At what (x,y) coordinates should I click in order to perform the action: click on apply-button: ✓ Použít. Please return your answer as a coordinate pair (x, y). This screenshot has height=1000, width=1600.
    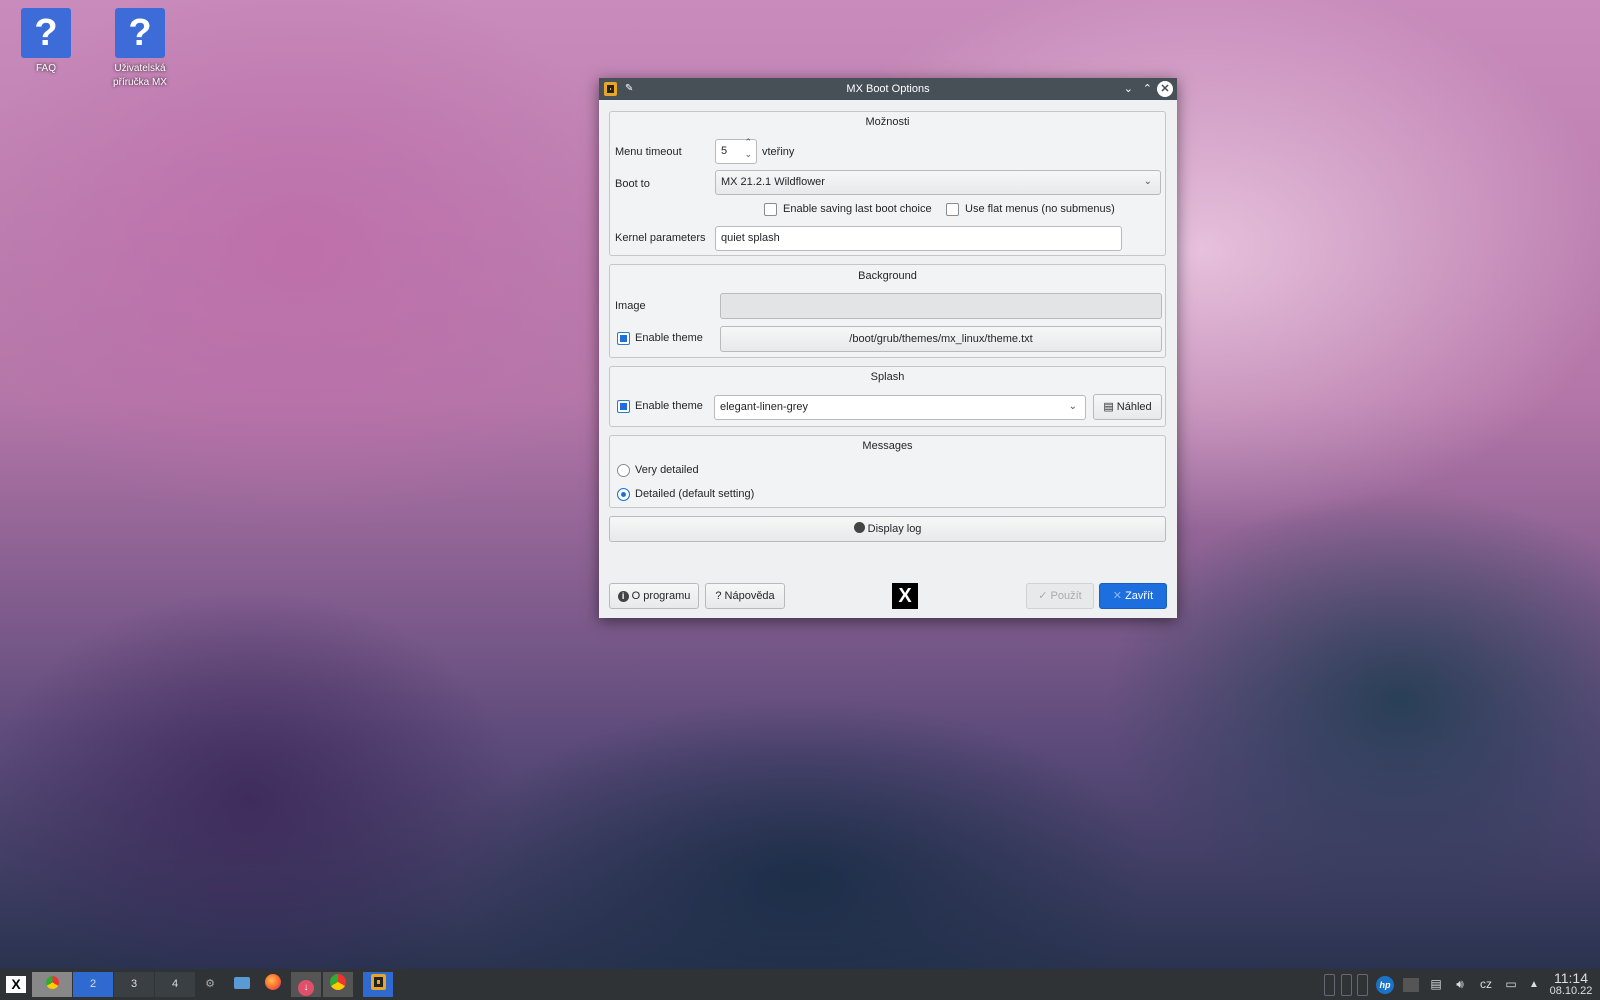
    Looking at the image, I should click on (1060, 596).